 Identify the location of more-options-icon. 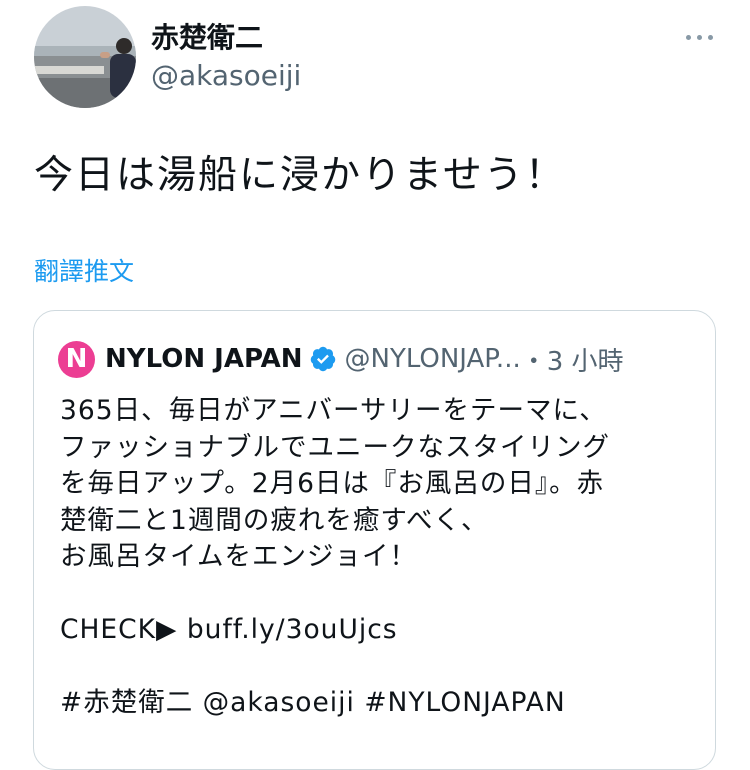
(699, 37).